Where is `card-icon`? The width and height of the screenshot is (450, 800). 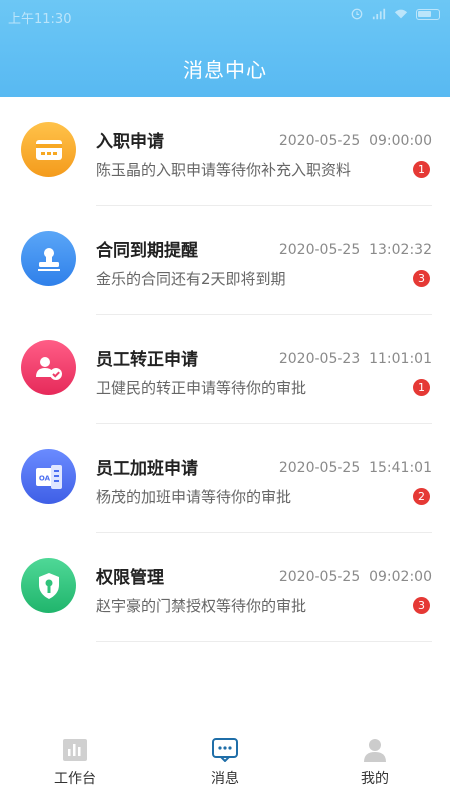 card-icon is located at coordinates (48, 149).